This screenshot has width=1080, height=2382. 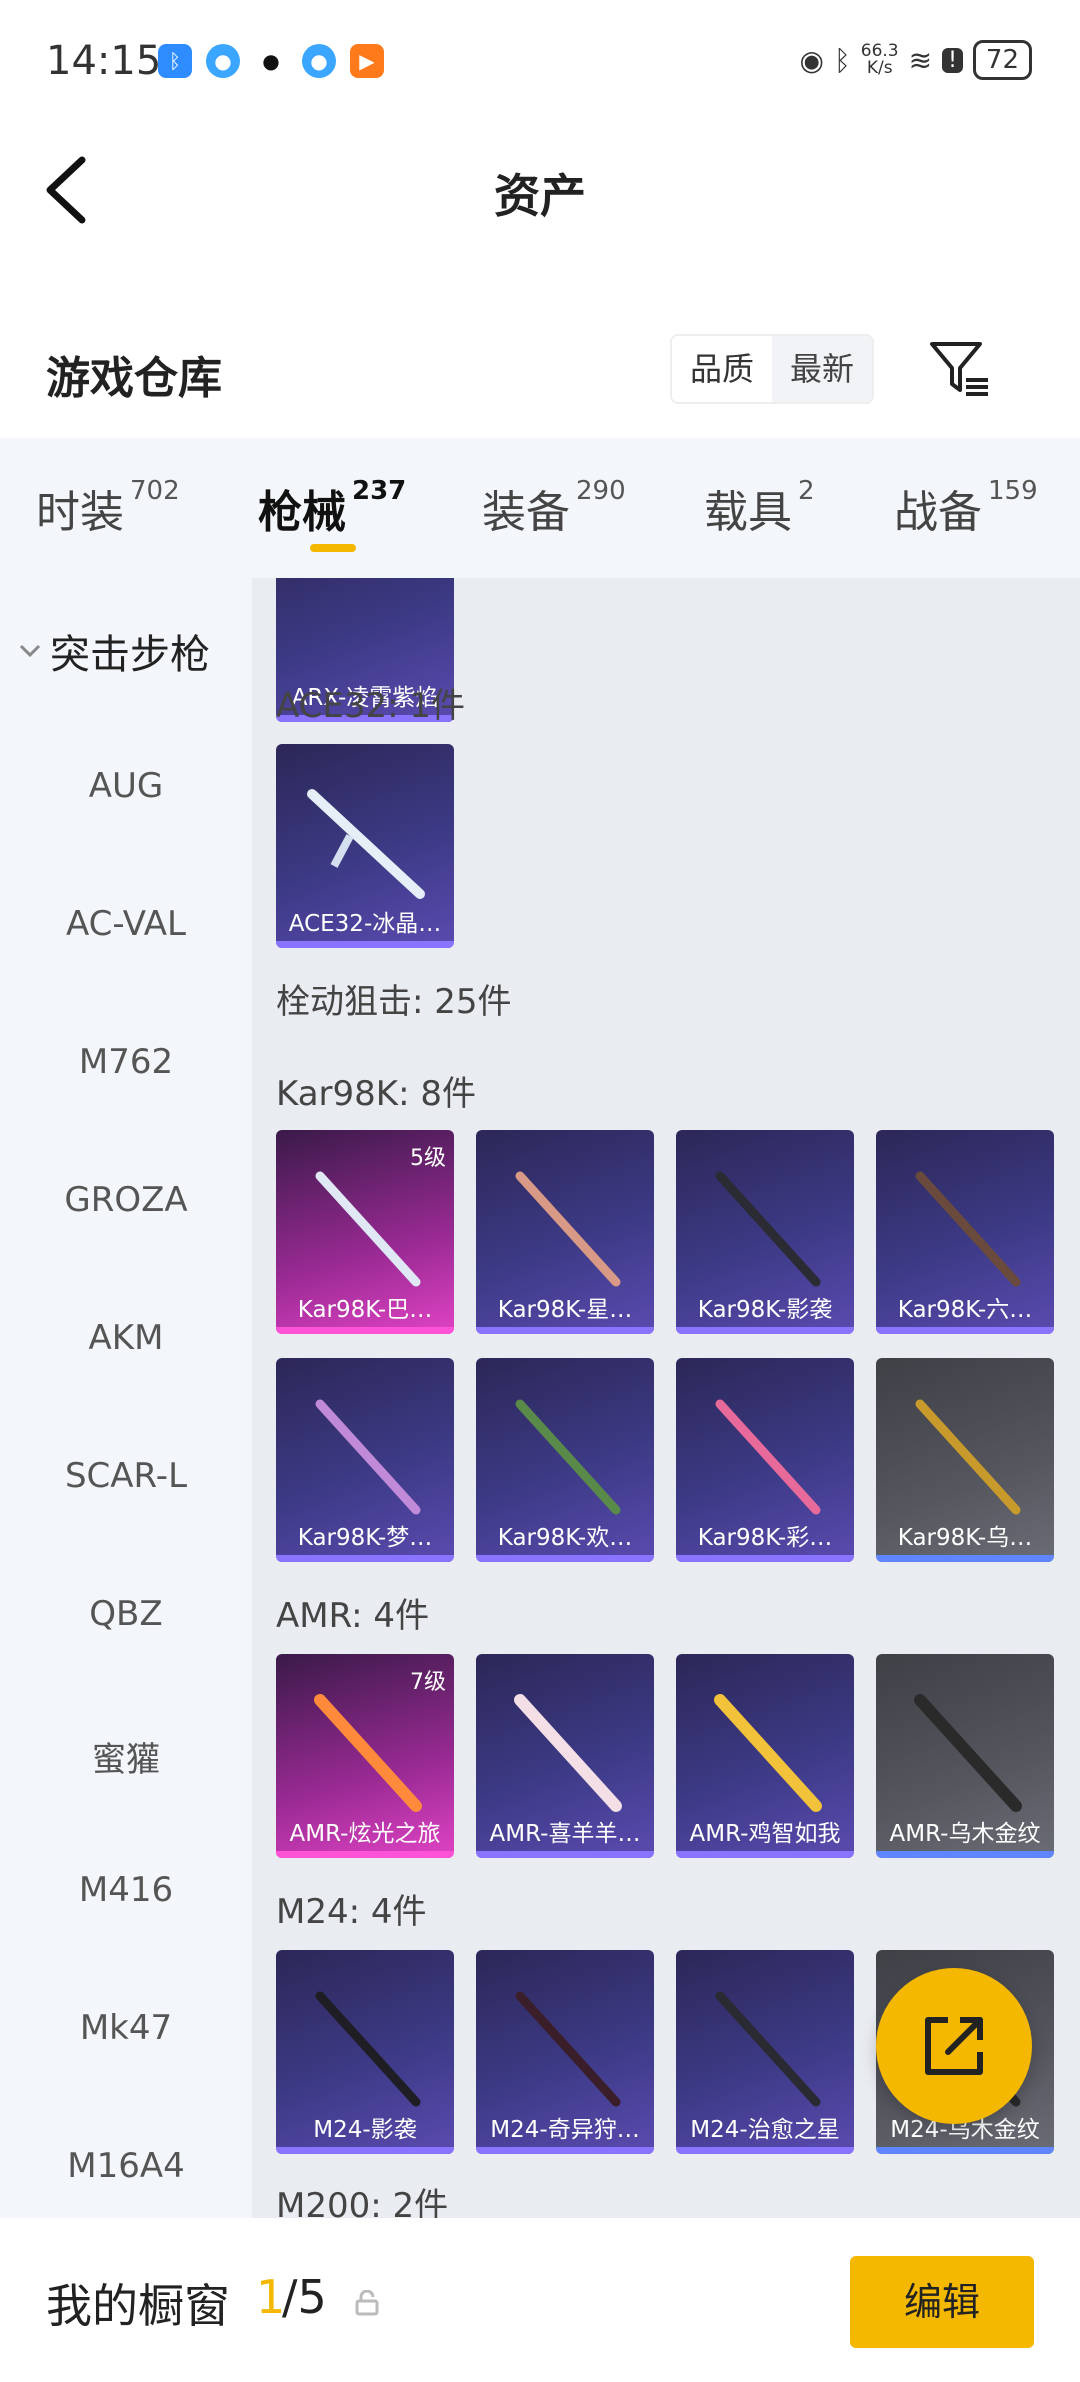 What do you see at coordinates (126, 1476) in the screenshot?
I see `sidebar-item: SCAR-L` at bounding box center [126, 1476].